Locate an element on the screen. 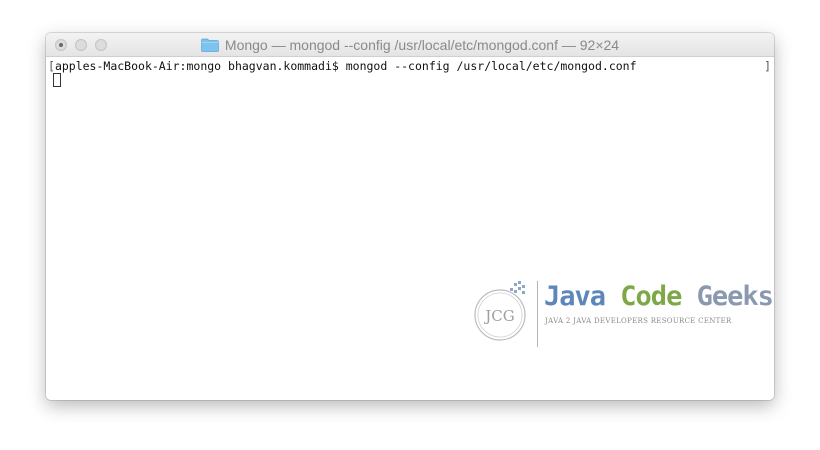 The width and height of the screenshot is (820, 450). watermark-brand: Java Code Geeks is located at coordinates (659, 297).